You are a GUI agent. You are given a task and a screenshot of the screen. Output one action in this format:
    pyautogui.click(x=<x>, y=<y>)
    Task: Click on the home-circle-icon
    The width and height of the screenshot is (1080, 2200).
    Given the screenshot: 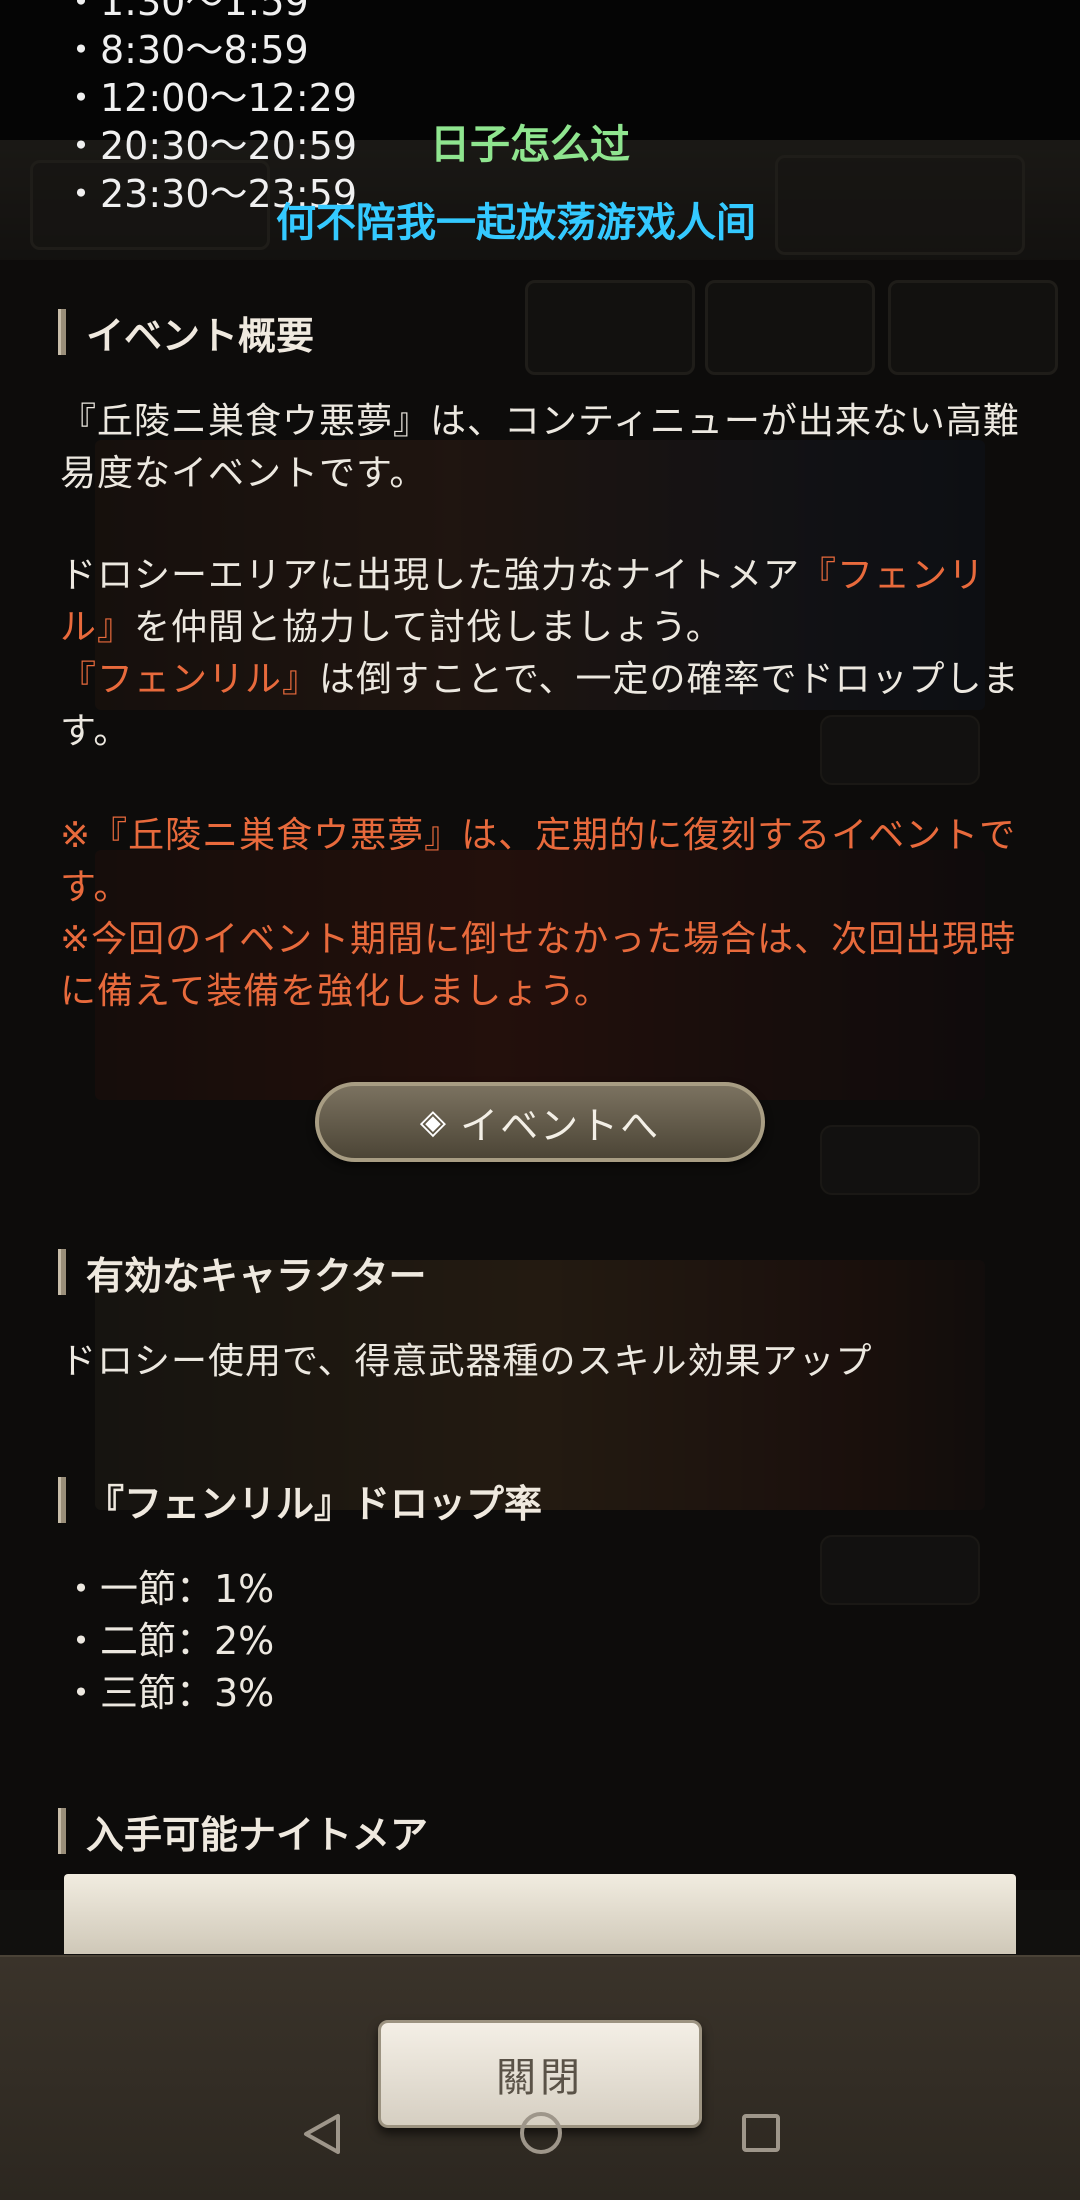 What is the action you would take?
    pyautogui.click(x=541, y=2133)
    